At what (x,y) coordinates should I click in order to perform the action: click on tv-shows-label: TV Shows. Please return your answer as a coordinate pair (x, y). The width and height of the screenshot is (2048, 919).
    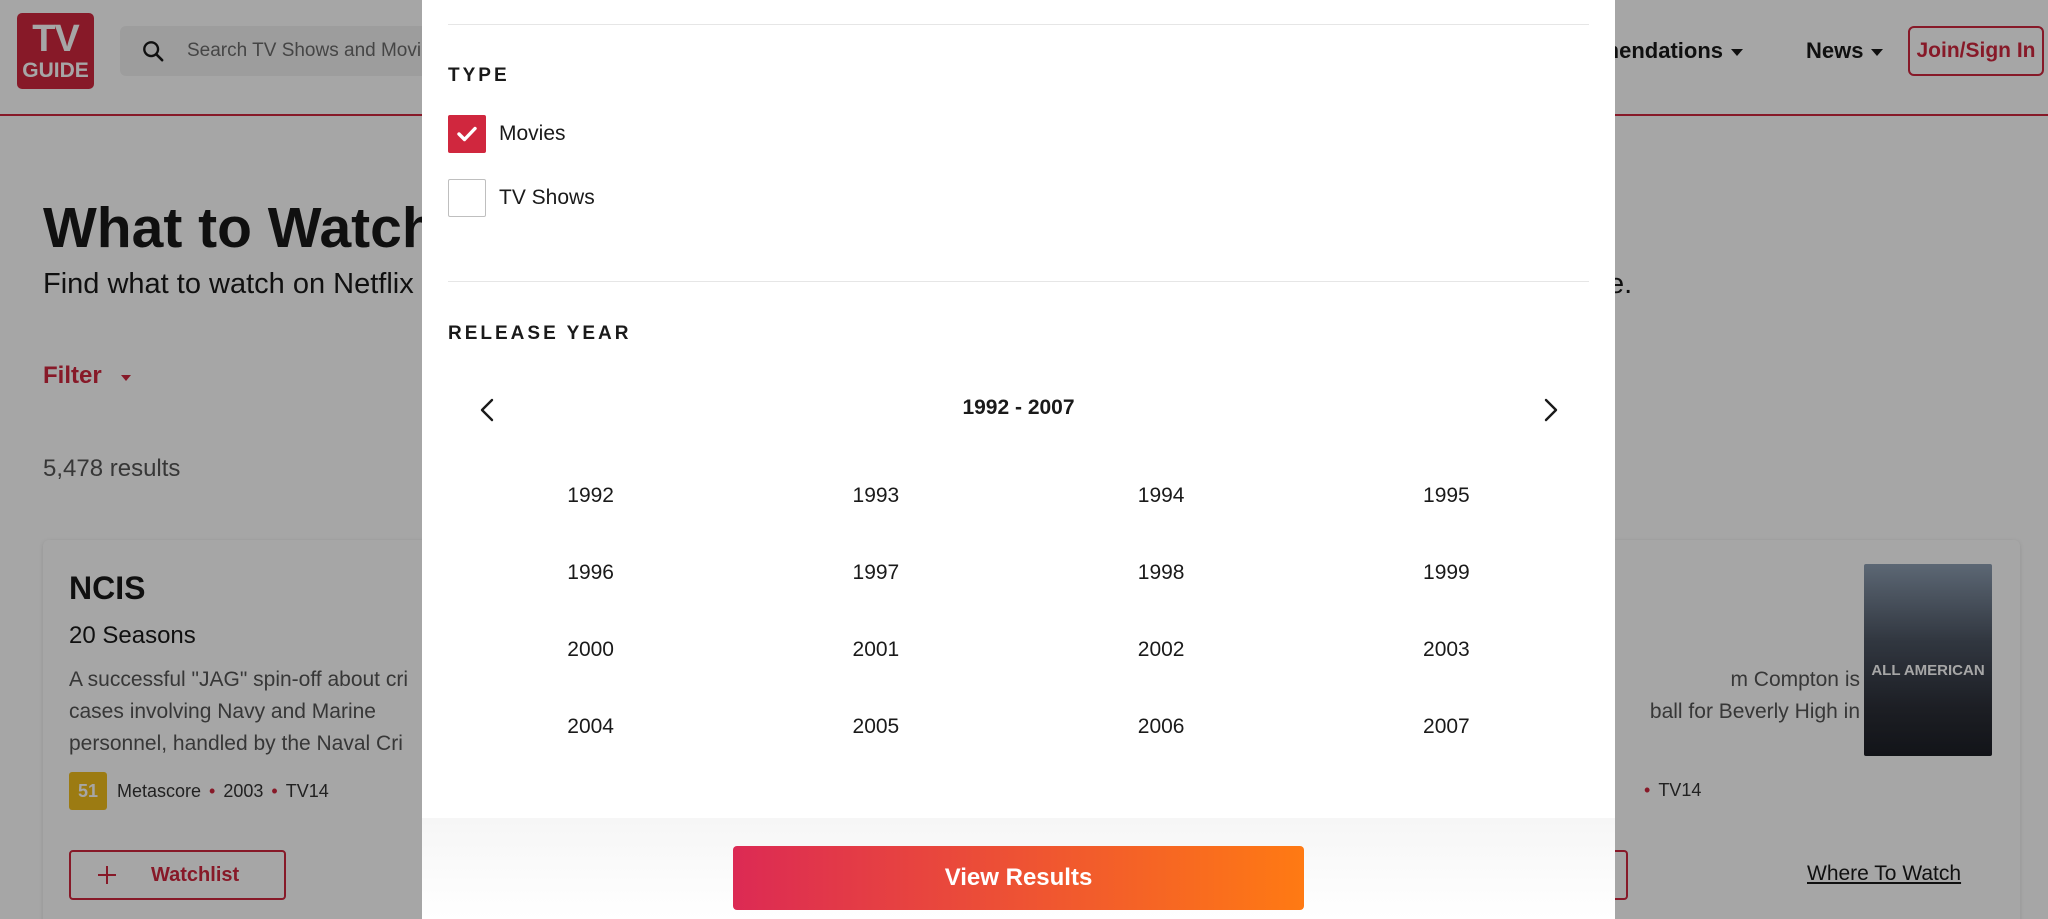
    Looking at the image, I should click on (547, 197).